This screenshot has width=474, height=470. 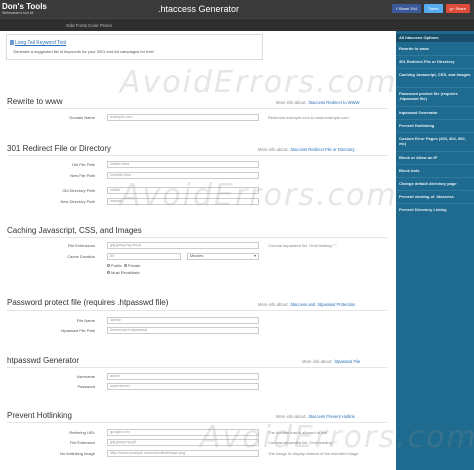 I want to click on sidebar-item-error-pages: Custom Error Pages (400, 404, 500, etc), so click(x=435, y=141).